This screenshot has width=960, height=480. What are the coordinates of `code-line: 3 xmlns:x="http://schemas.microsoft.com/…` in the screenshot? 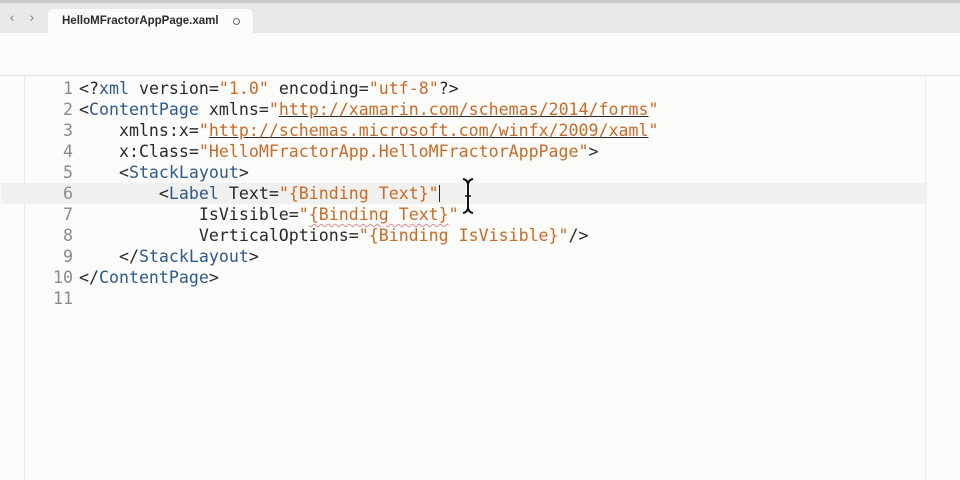 It's located at (464, 130).